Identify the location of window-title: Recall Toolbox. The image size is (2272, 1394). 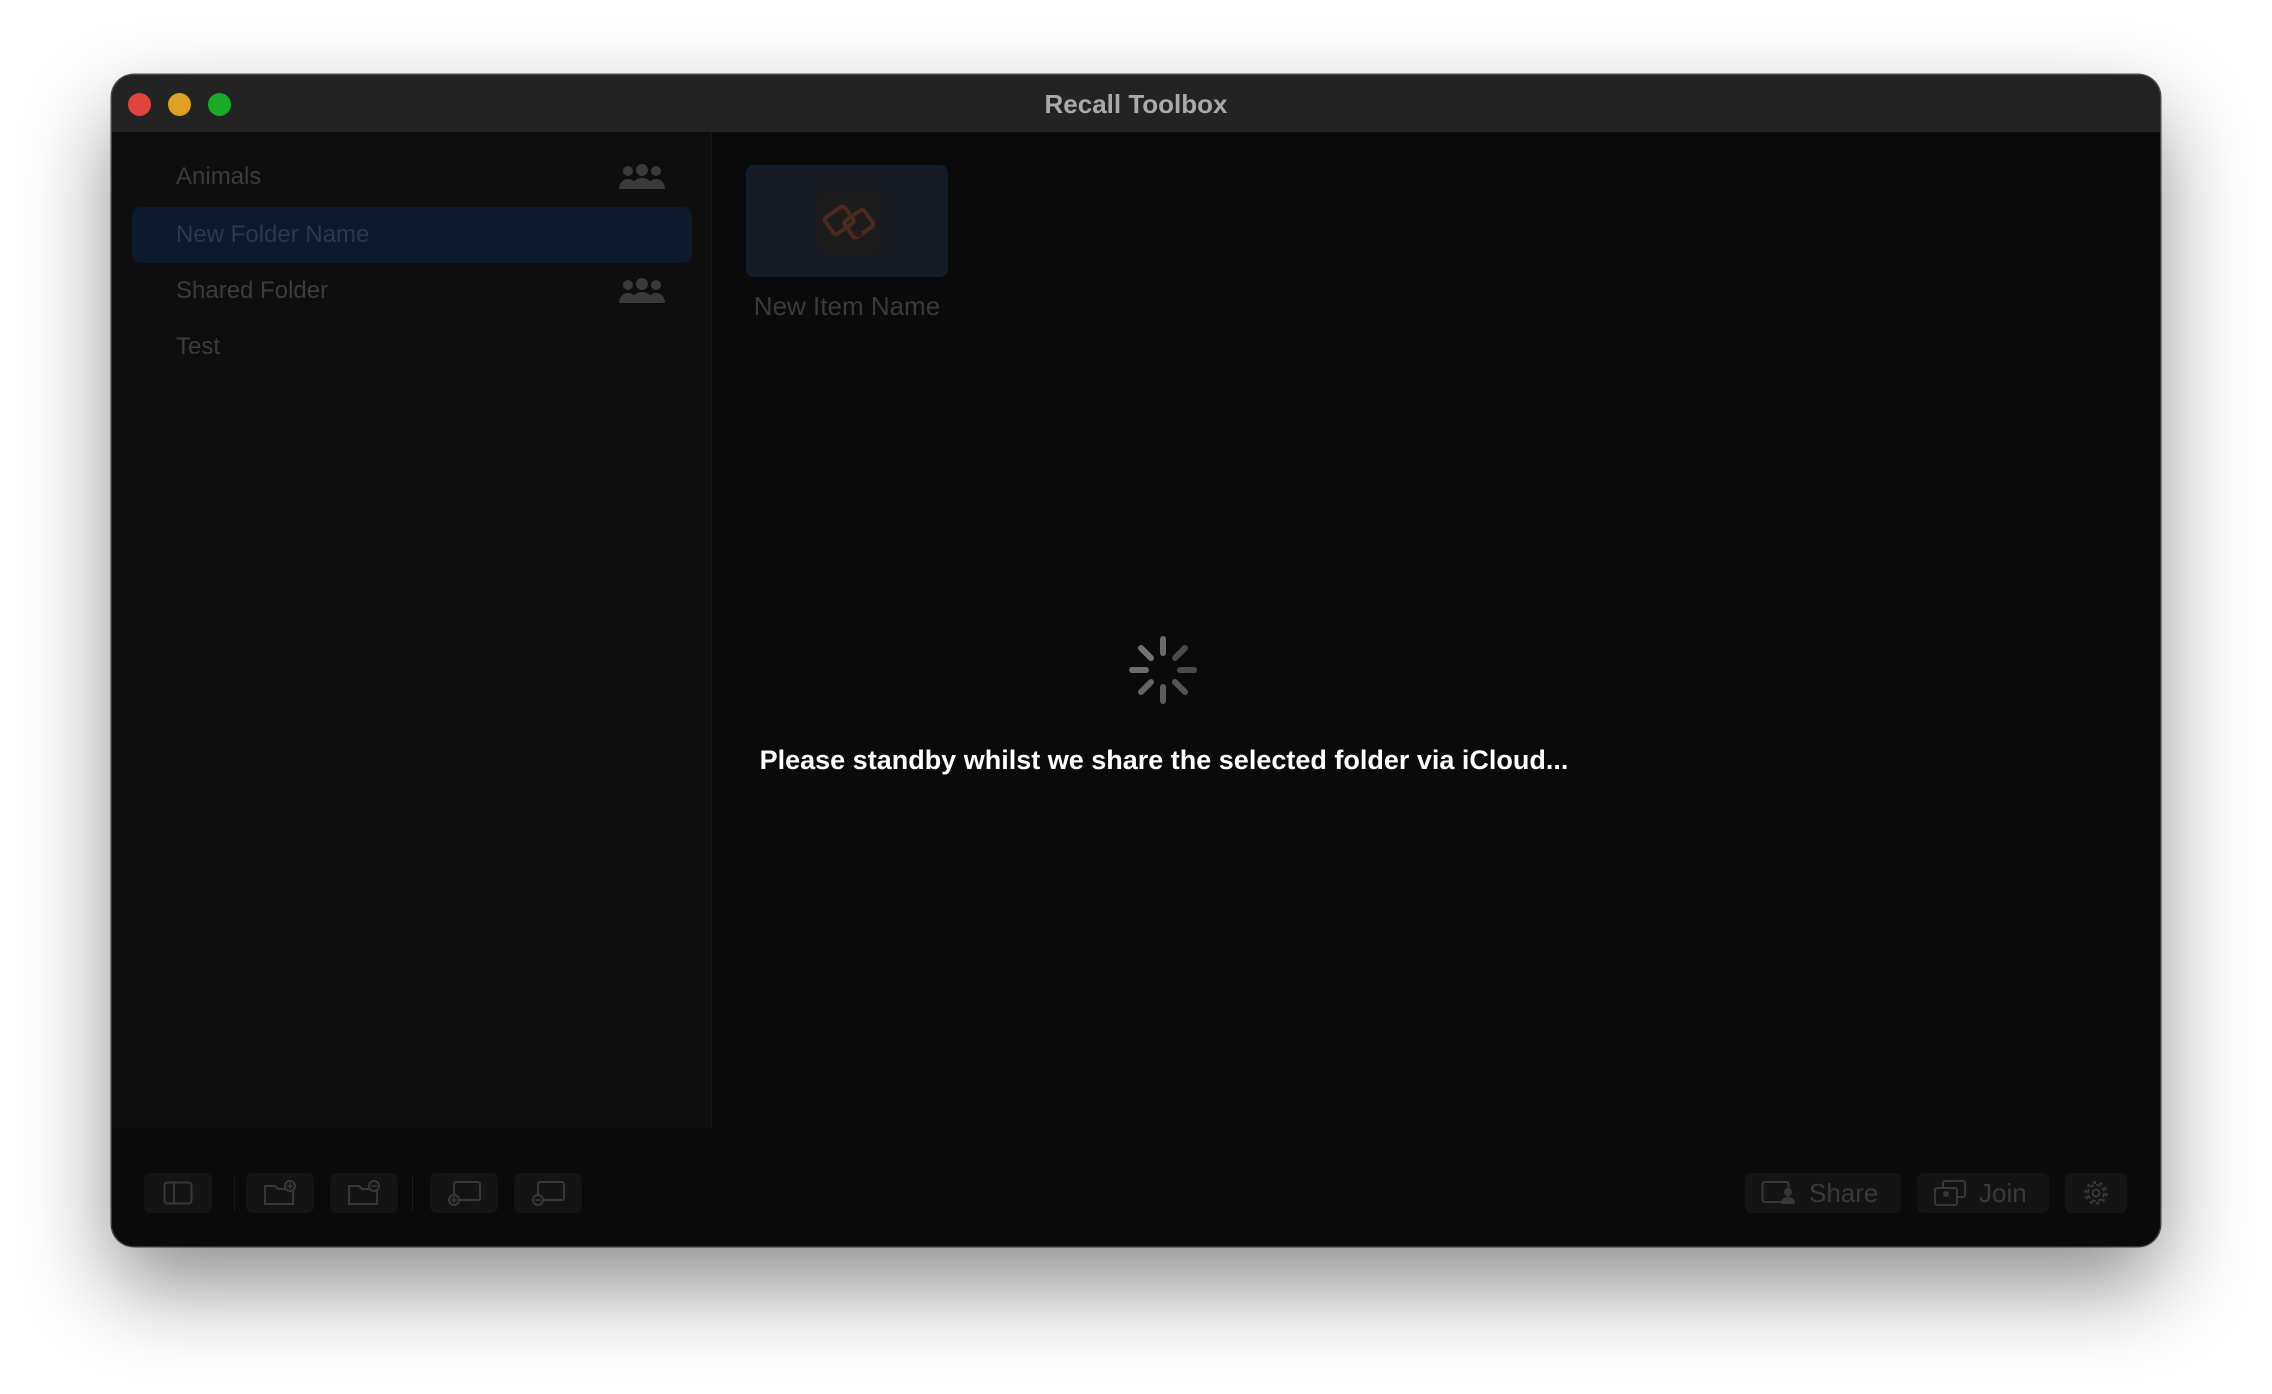
(1136, 104).